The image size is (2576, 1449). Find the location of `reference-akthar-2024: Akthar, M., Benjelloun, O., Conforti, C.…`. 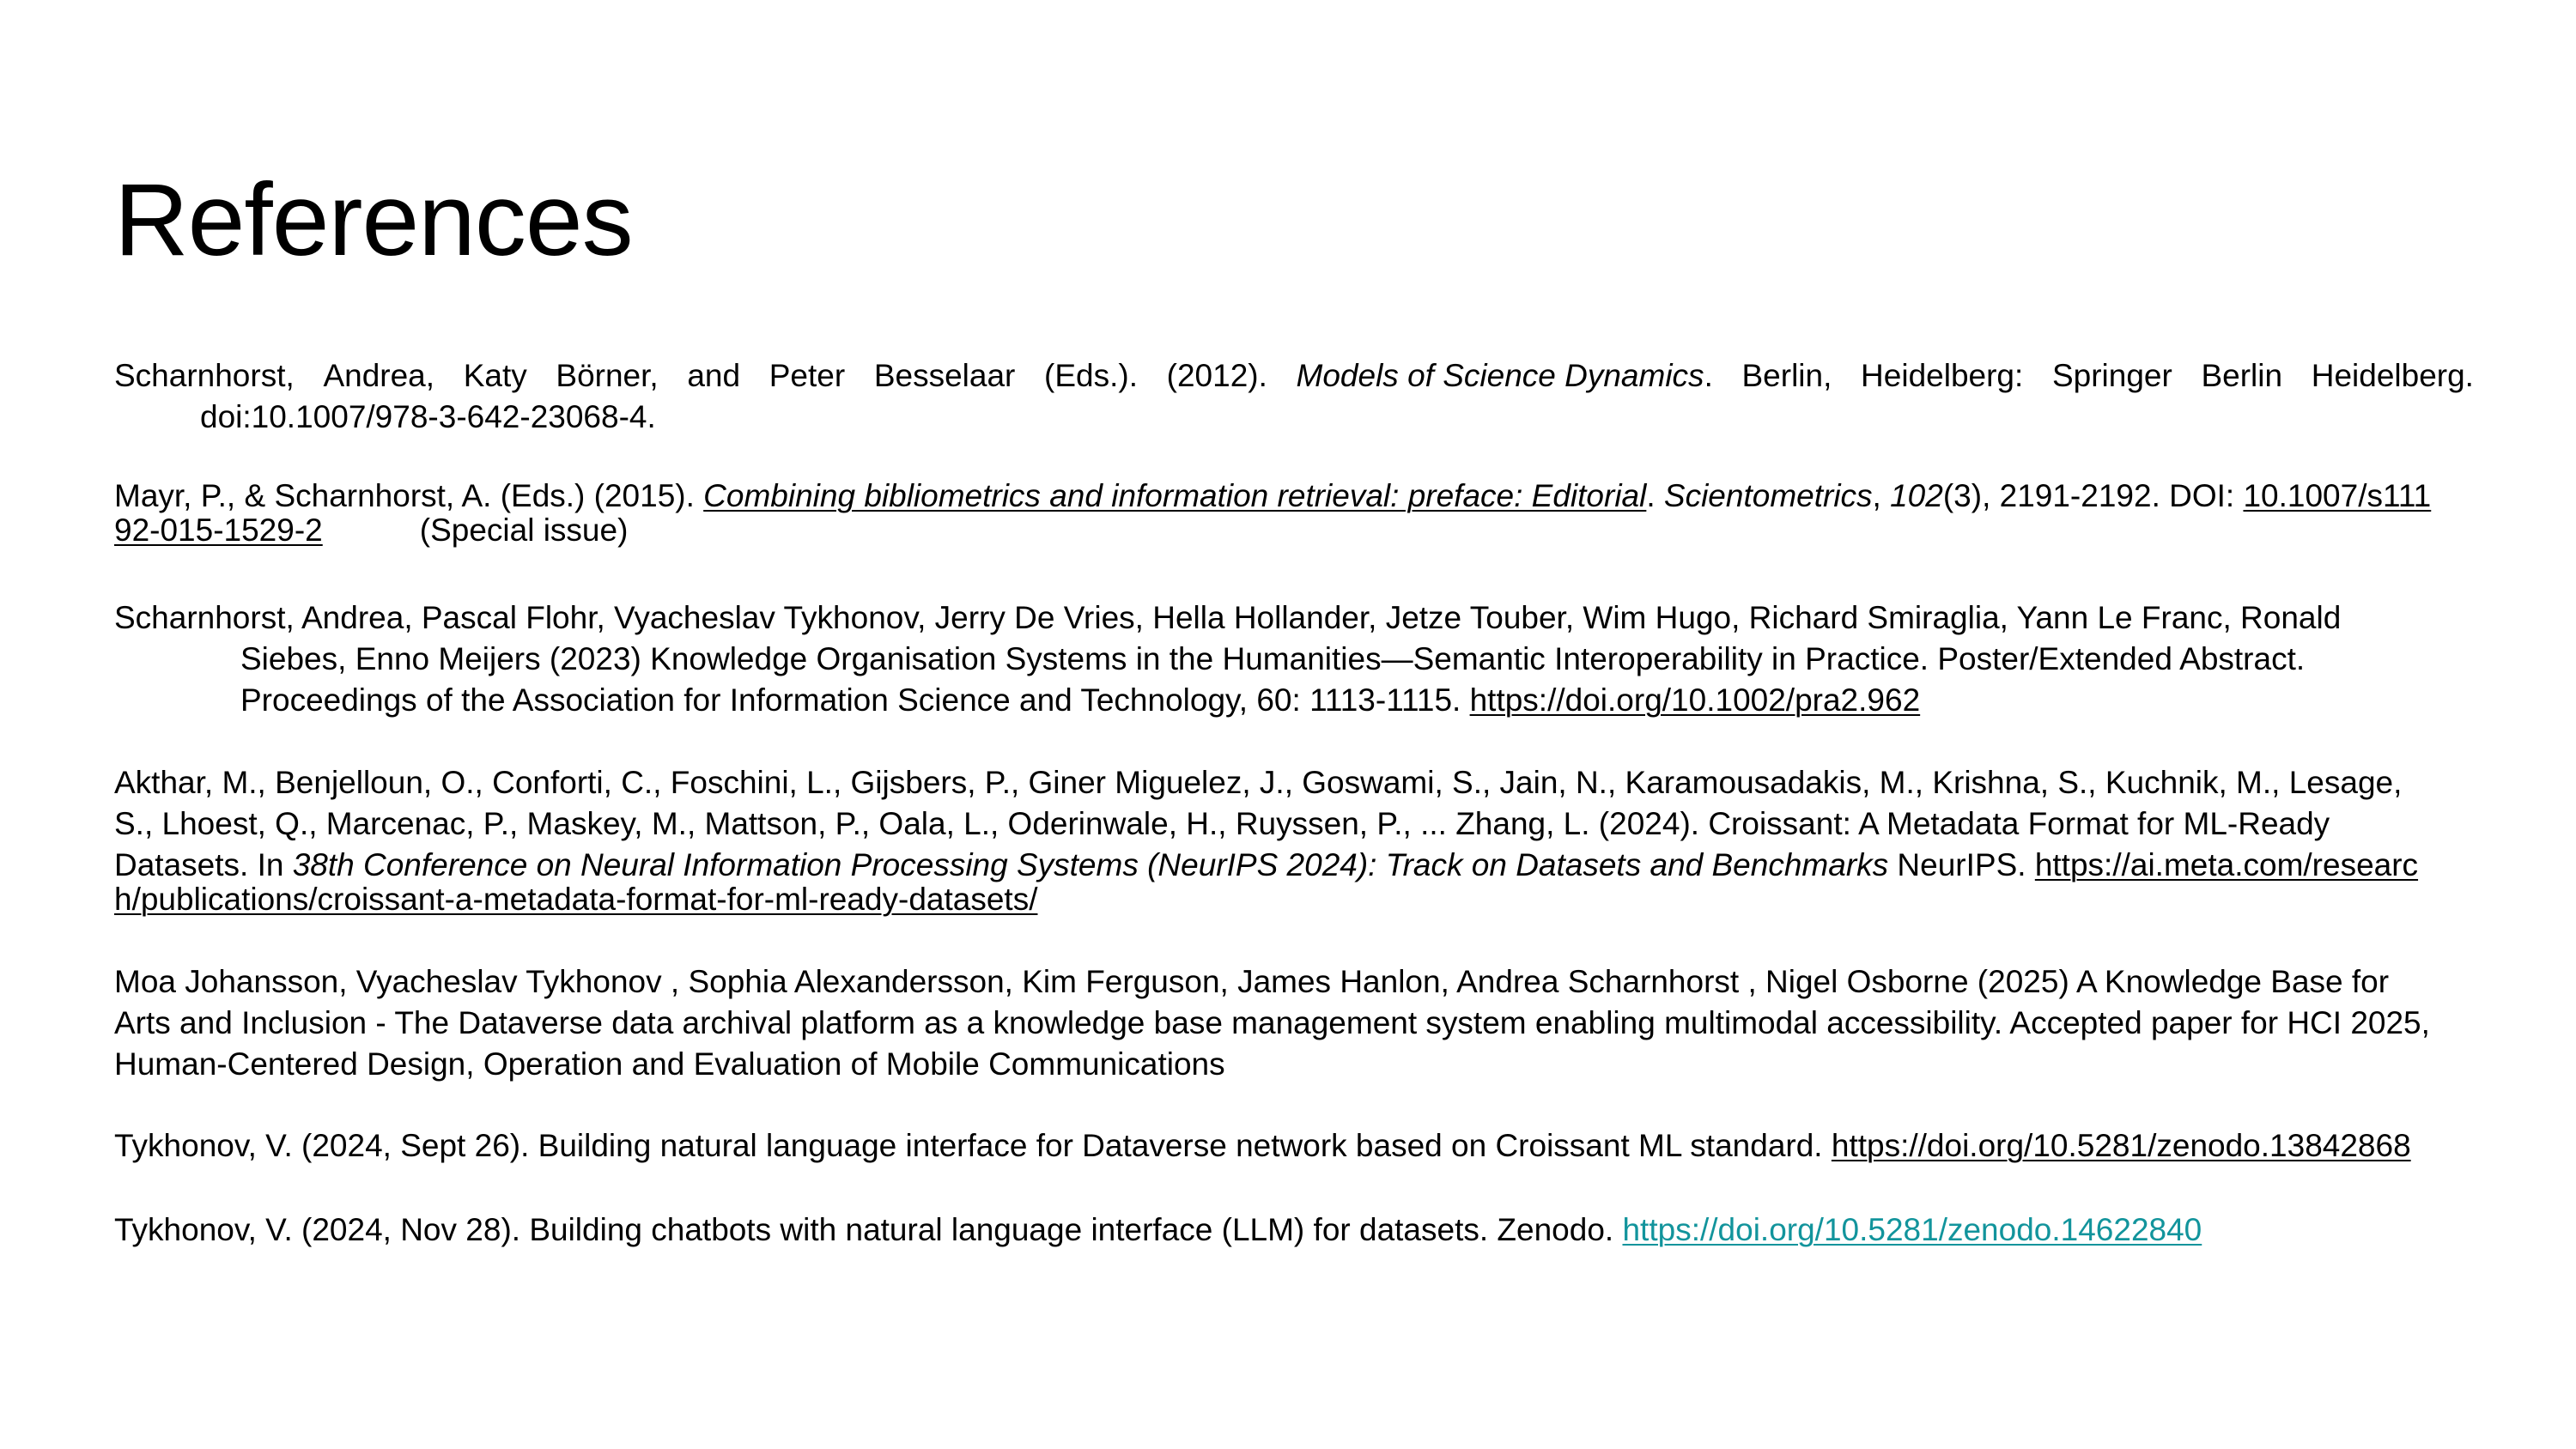

reference-akthar-2024: Akthar, M., Benjelloun, O., Conforti, C.… is located at coordinates (1294, 839).